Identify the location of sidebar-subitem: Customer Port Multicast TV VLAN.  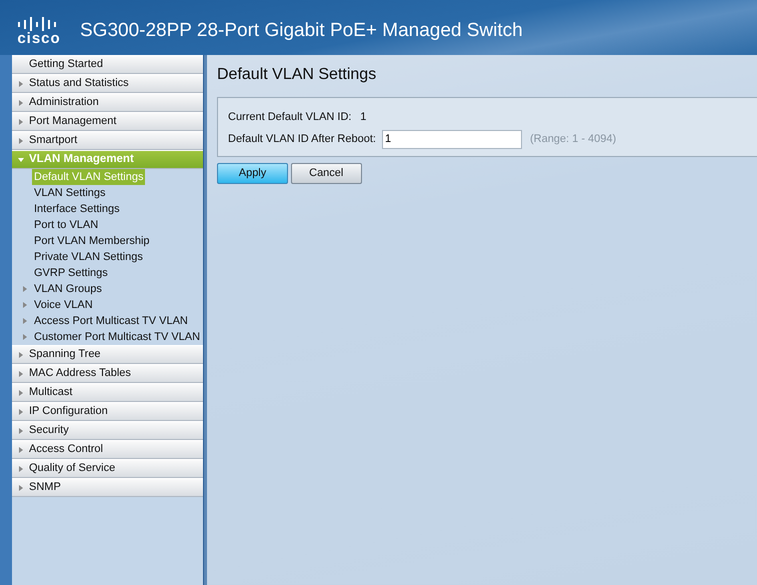
(117, 337).